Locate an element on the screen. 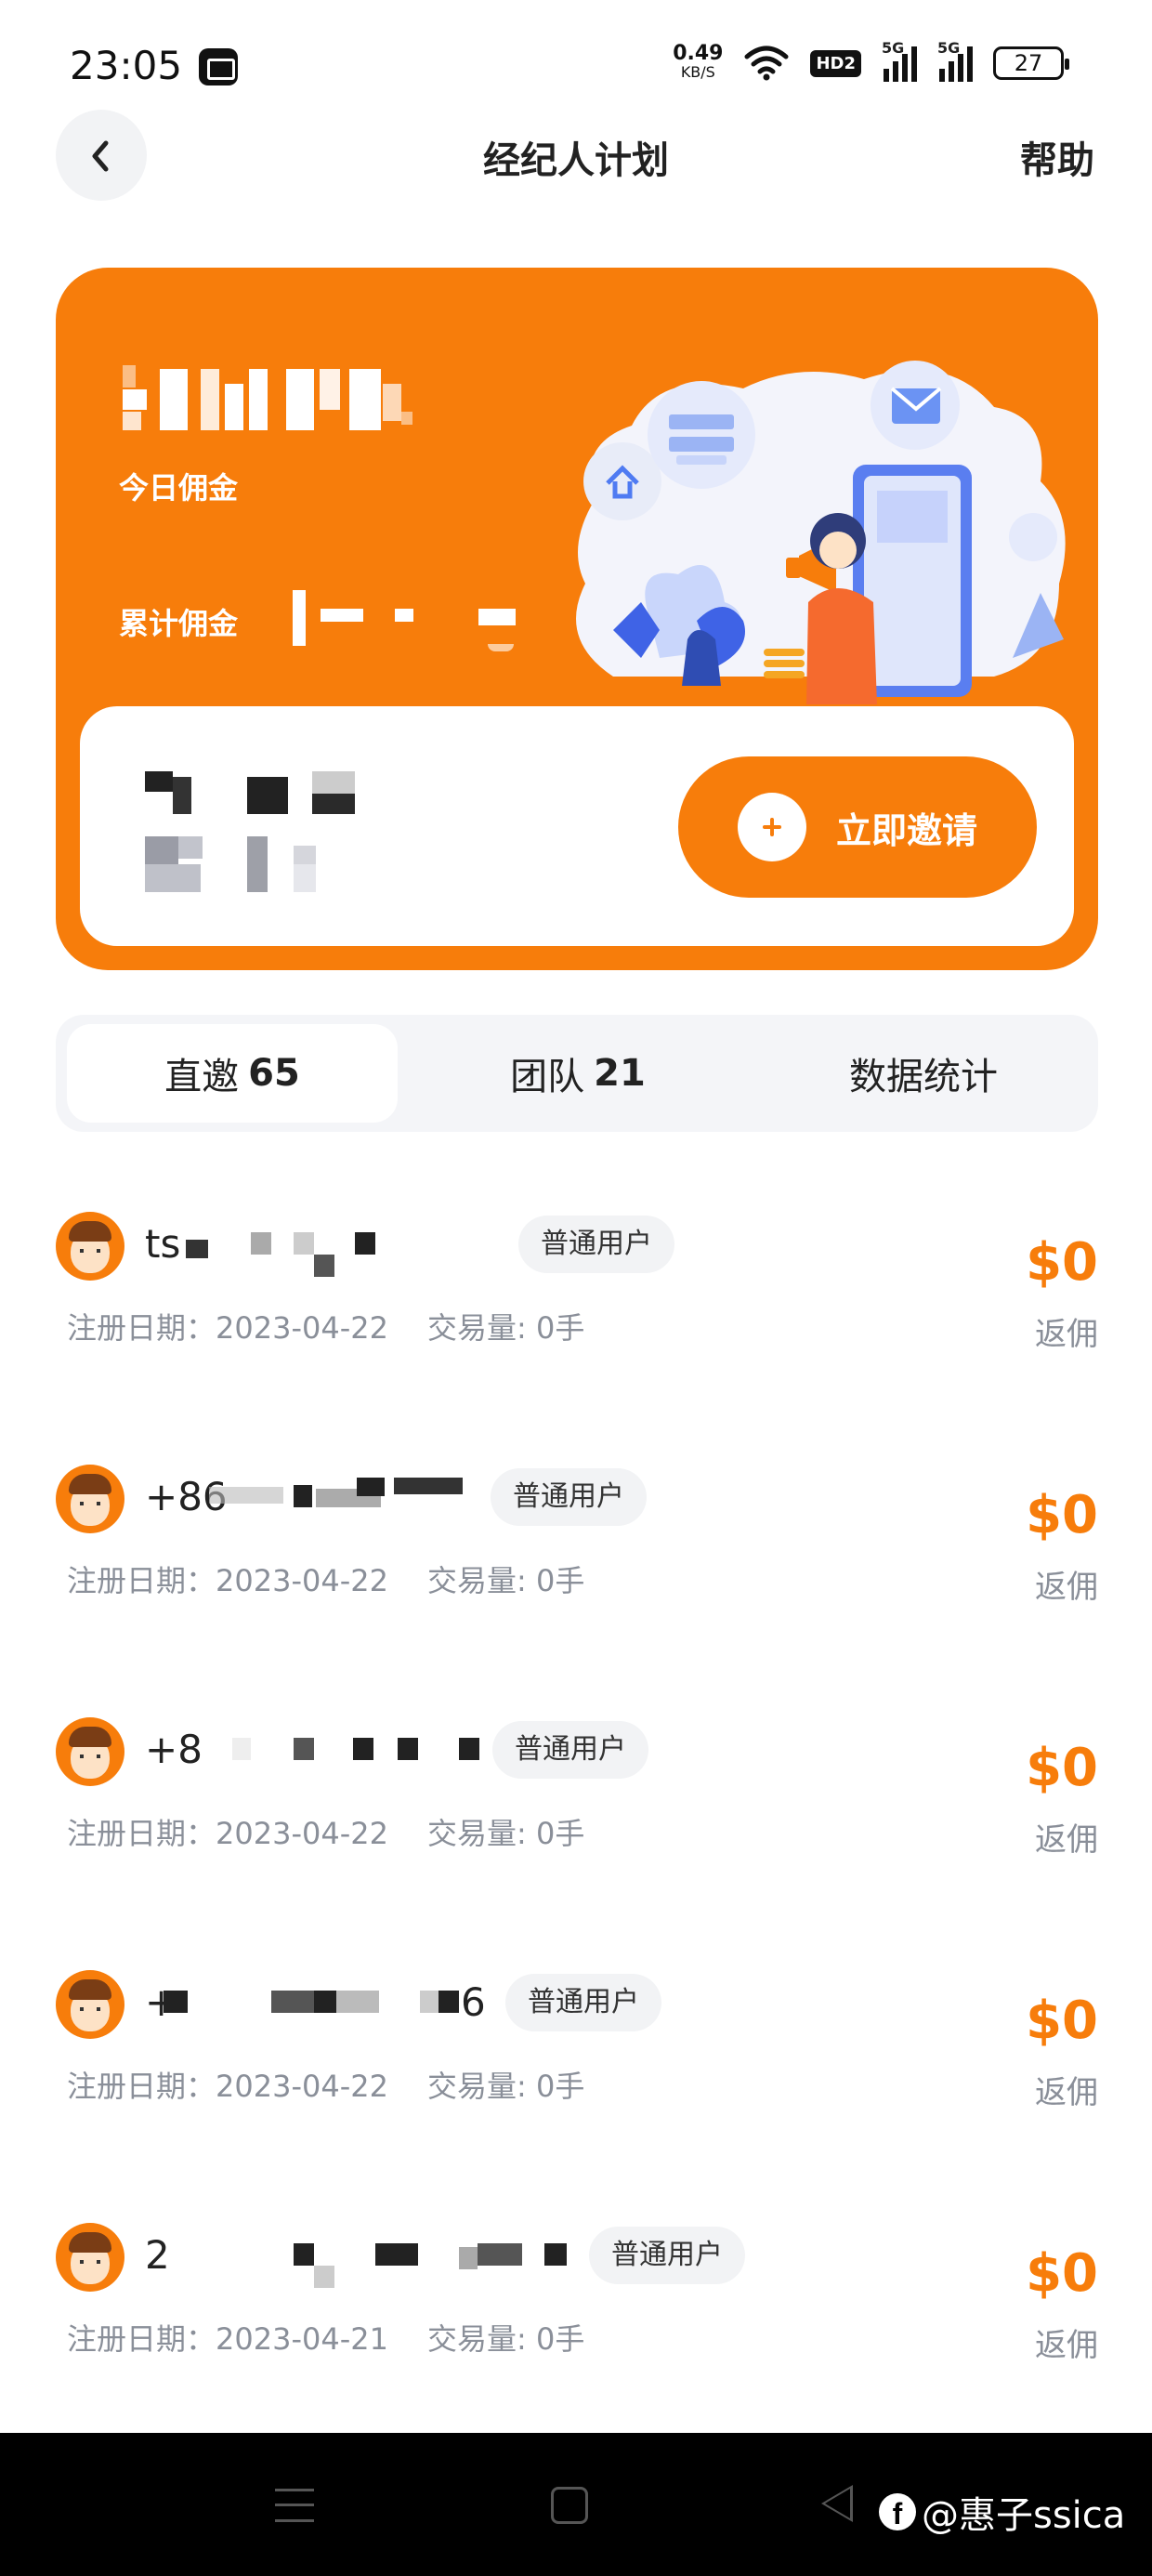  back-triangle-icon is located at coordinates (837, 2503).